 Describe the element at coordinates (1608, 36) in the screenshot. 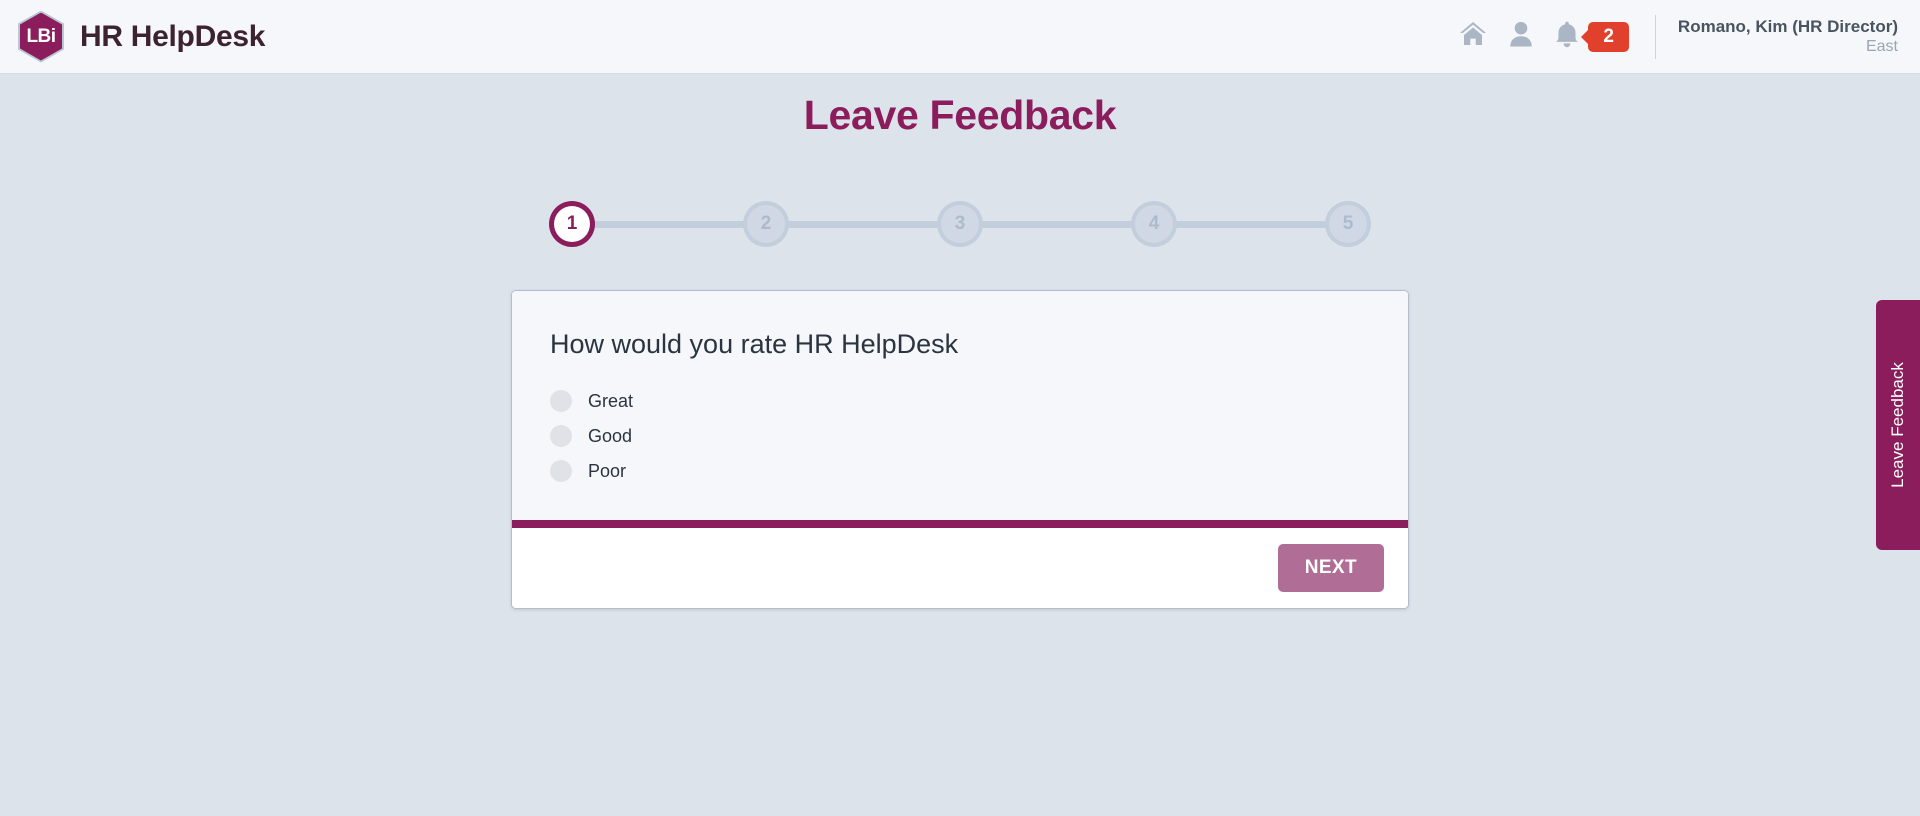

I see `notification-badge: 2` at that location.